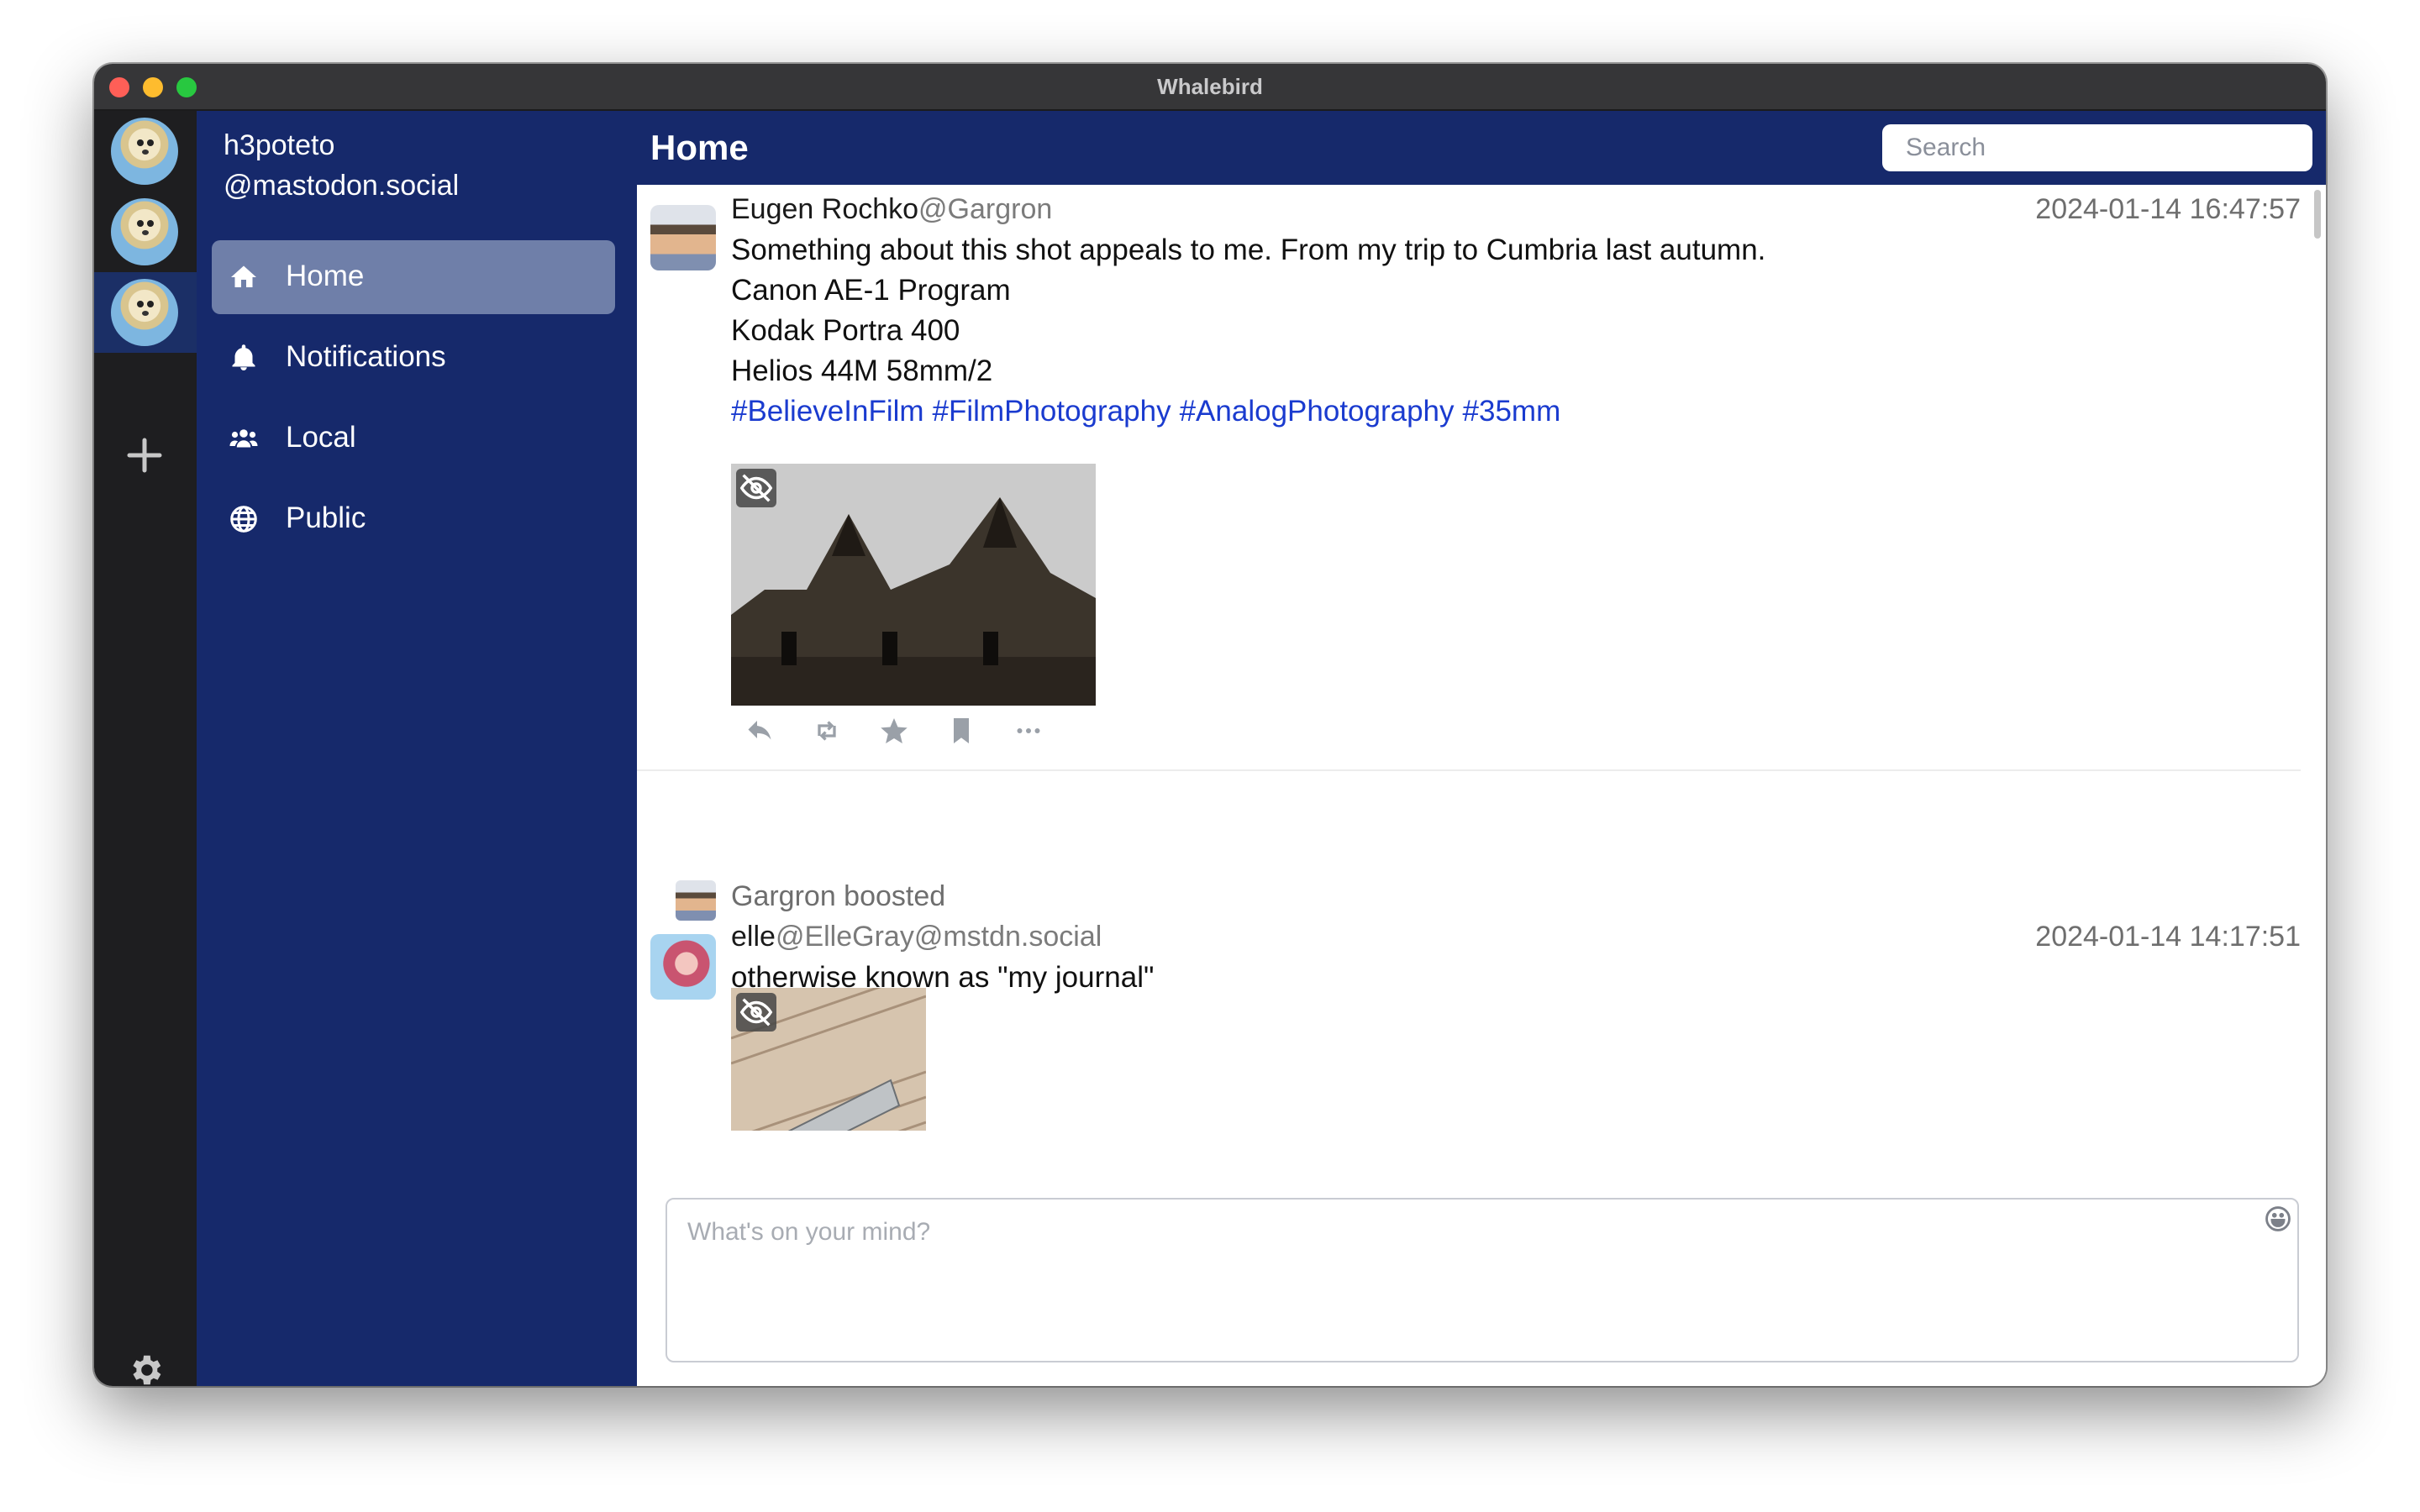 The width and height of the screenshot is (2420, 1512). Describe the element at coordinates (845, 330) in the screenshot. I see `status-content-line: Kodak Portra 400` at that location.